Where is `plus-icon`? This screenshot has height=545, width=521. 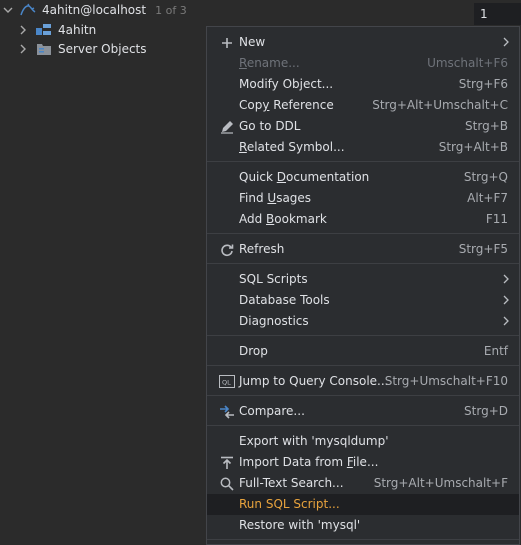
plus-icon is located at coordinates (227, 42).